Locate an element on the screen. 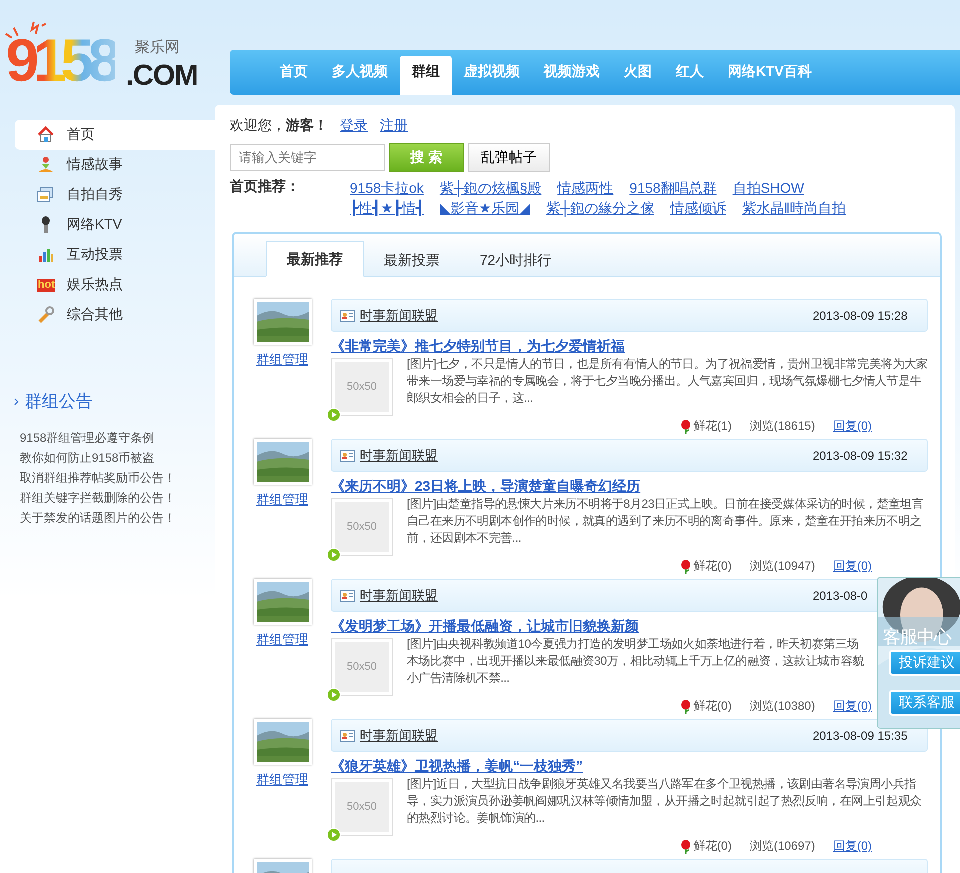  sidebar-item: 首页 is located at coordinates (115, 135).